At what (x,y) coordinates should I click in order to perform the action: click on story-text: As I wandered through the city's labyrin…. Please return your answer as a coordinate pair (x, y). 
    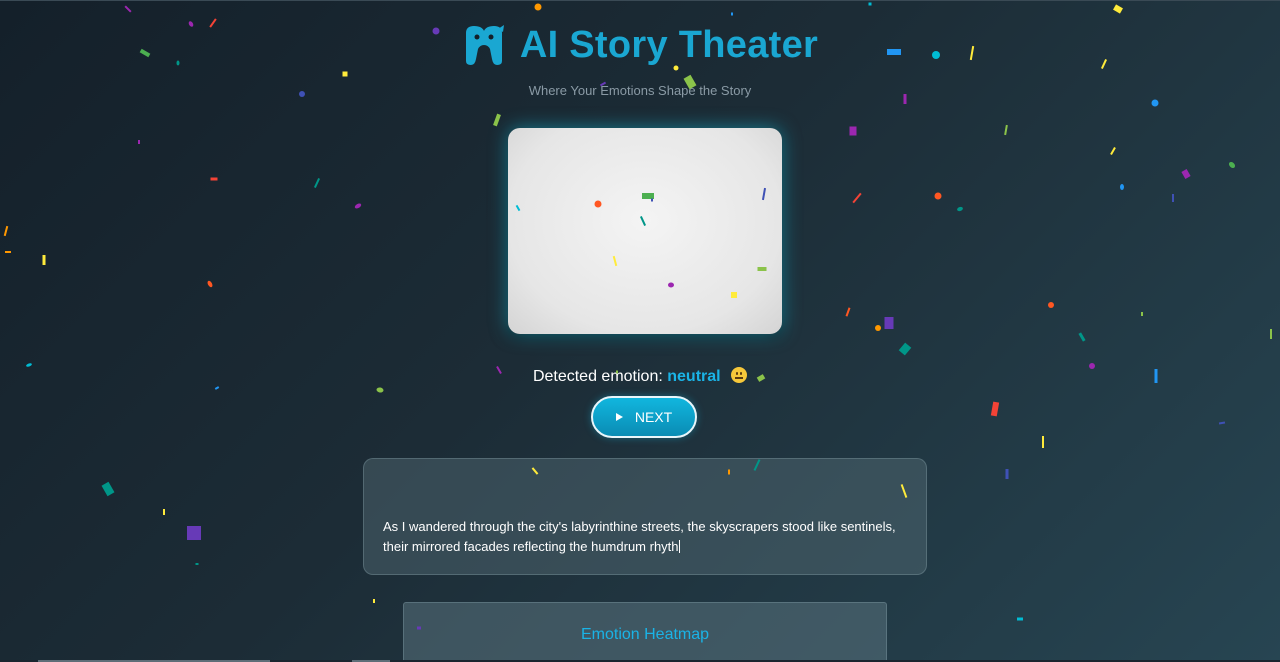
    Looking at the image, I should click on (639, 536).